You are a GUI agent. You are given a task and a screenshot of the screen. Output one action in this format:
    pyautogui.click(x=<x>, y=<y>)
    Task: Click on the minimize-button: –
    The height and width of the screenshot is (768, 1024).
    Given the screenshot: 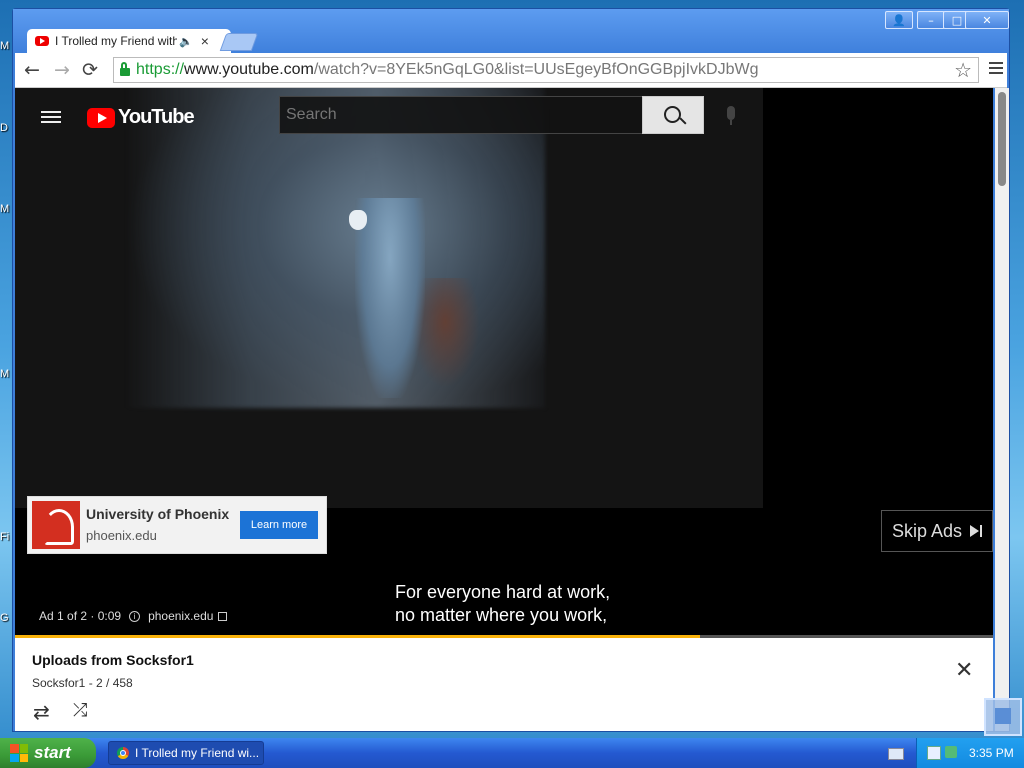 What is the action you would take?
    pyautogui.click(x=931, y=20)
    